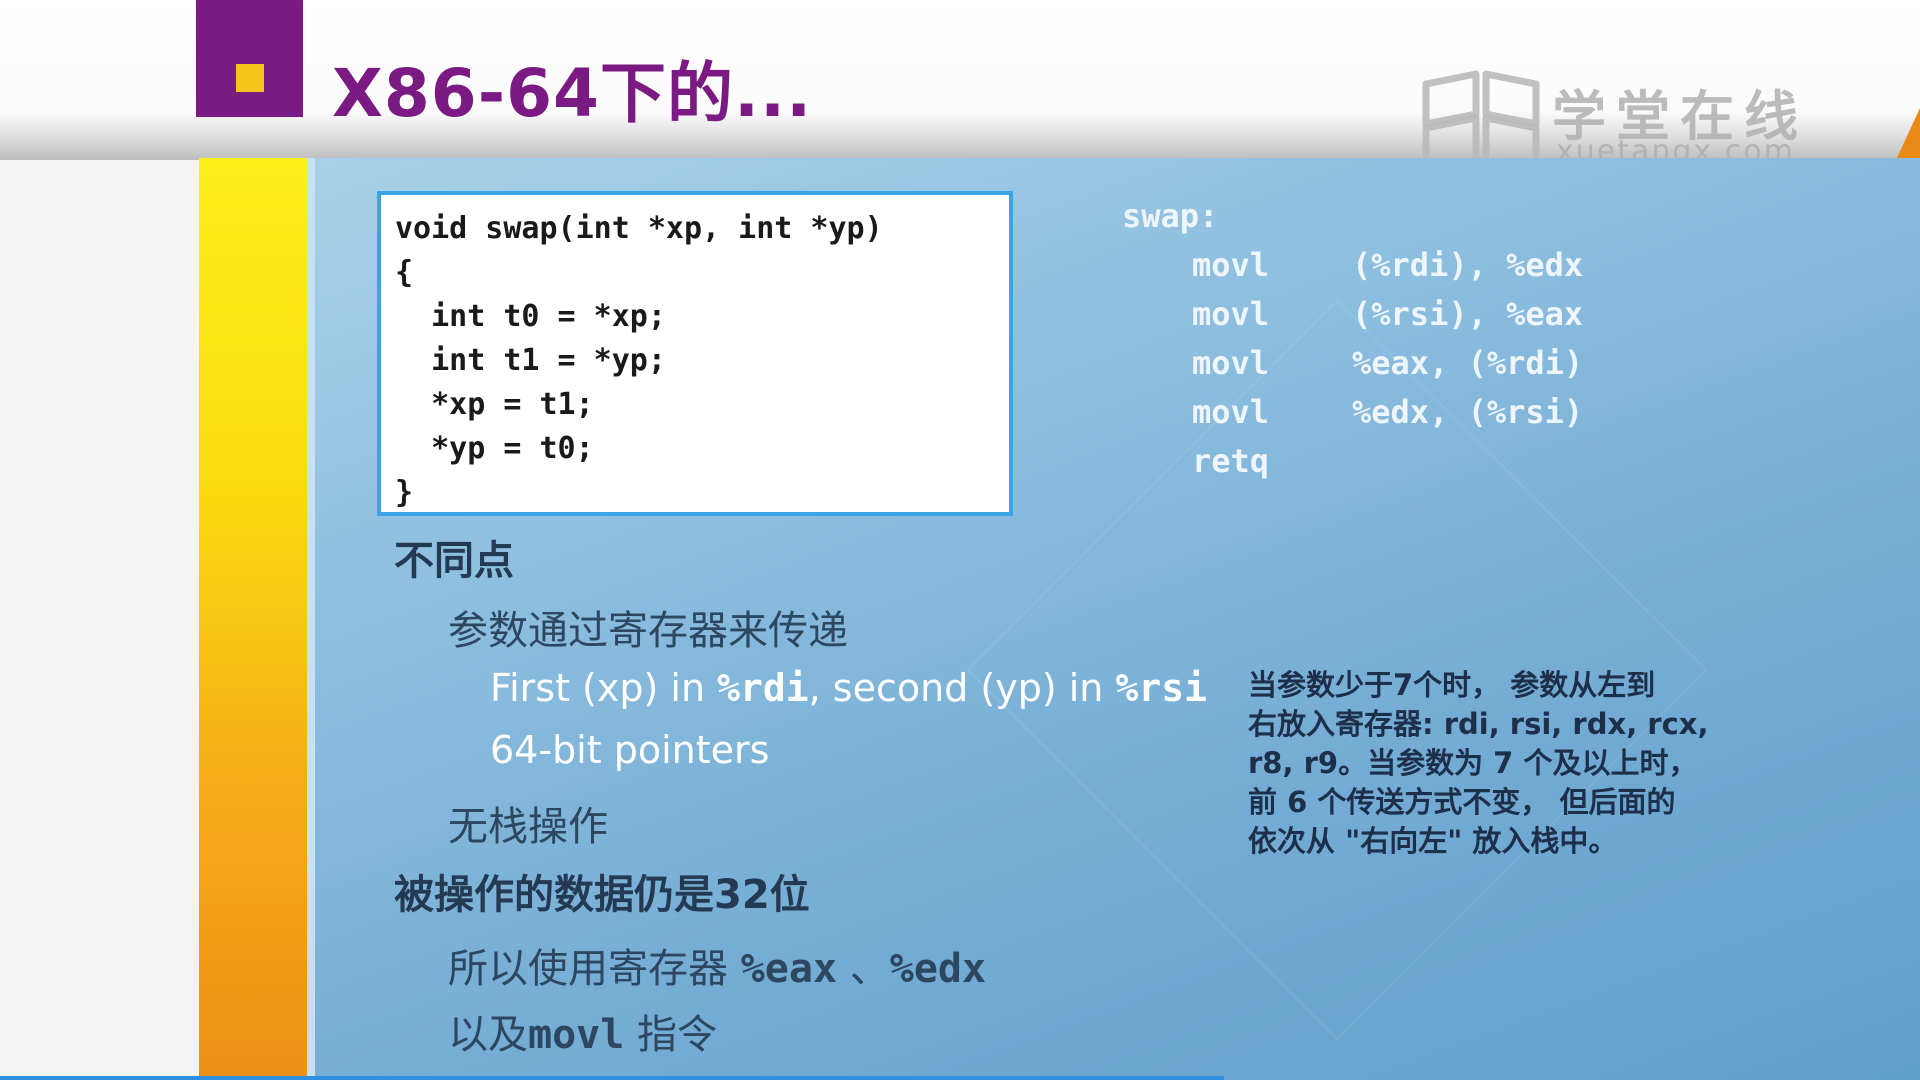  Describe the element at coordinates (1161, 688) in the screenshot. I see `arg-register-rsi: %rsi` at that location.